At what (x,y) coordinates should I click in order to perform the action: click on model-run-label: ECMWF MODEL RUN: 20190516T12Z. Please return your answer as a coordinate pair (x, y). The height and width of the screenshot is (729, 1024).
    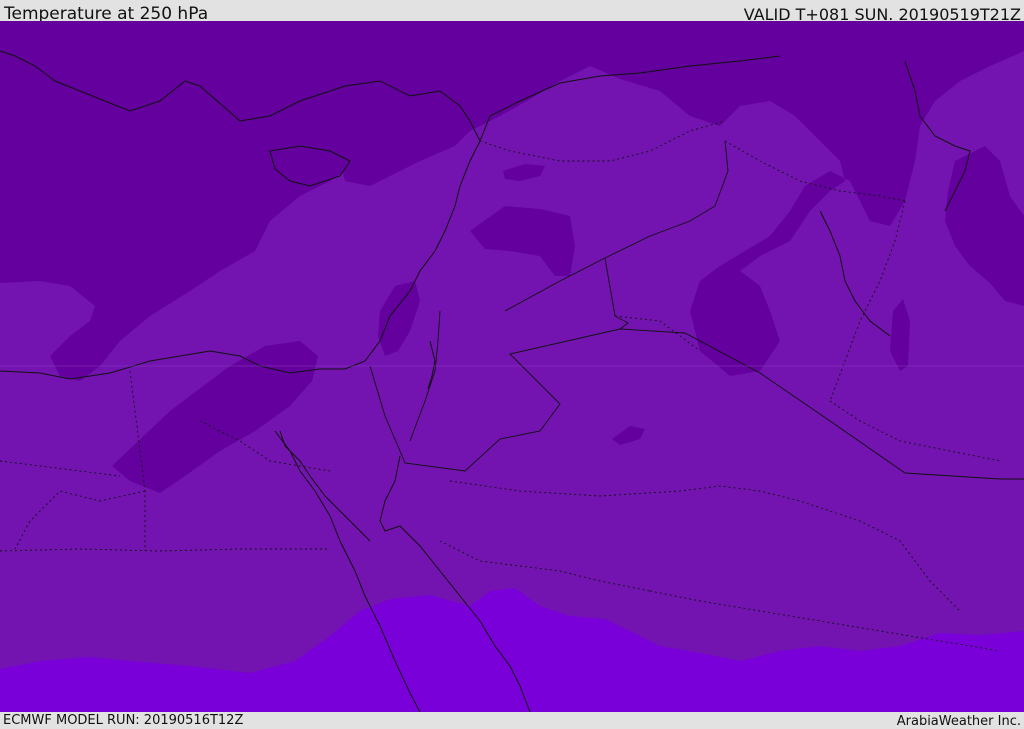
    Looking at the image, I should click on (123, 720).